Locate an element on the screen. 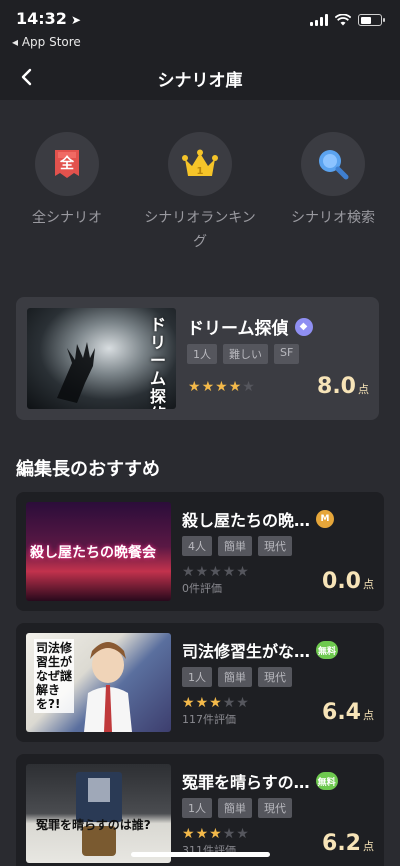 The width and height of the screenshot is (400, 866). status-icons is located at coordinates (347, 20).